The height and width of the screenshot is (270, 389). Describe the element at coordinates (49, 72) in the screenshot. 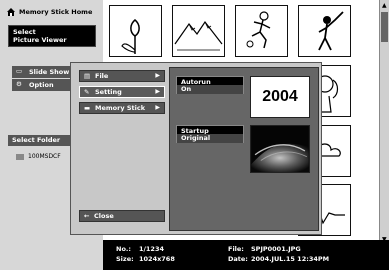

I see `slide-show-label: Slide Show` at that location.